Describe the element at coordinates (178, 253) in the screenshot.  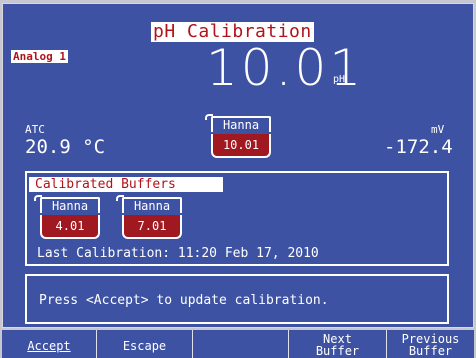
I see `last-calibration-text: Last Calibration: 11:20 Feb 17, 2010` at that location.